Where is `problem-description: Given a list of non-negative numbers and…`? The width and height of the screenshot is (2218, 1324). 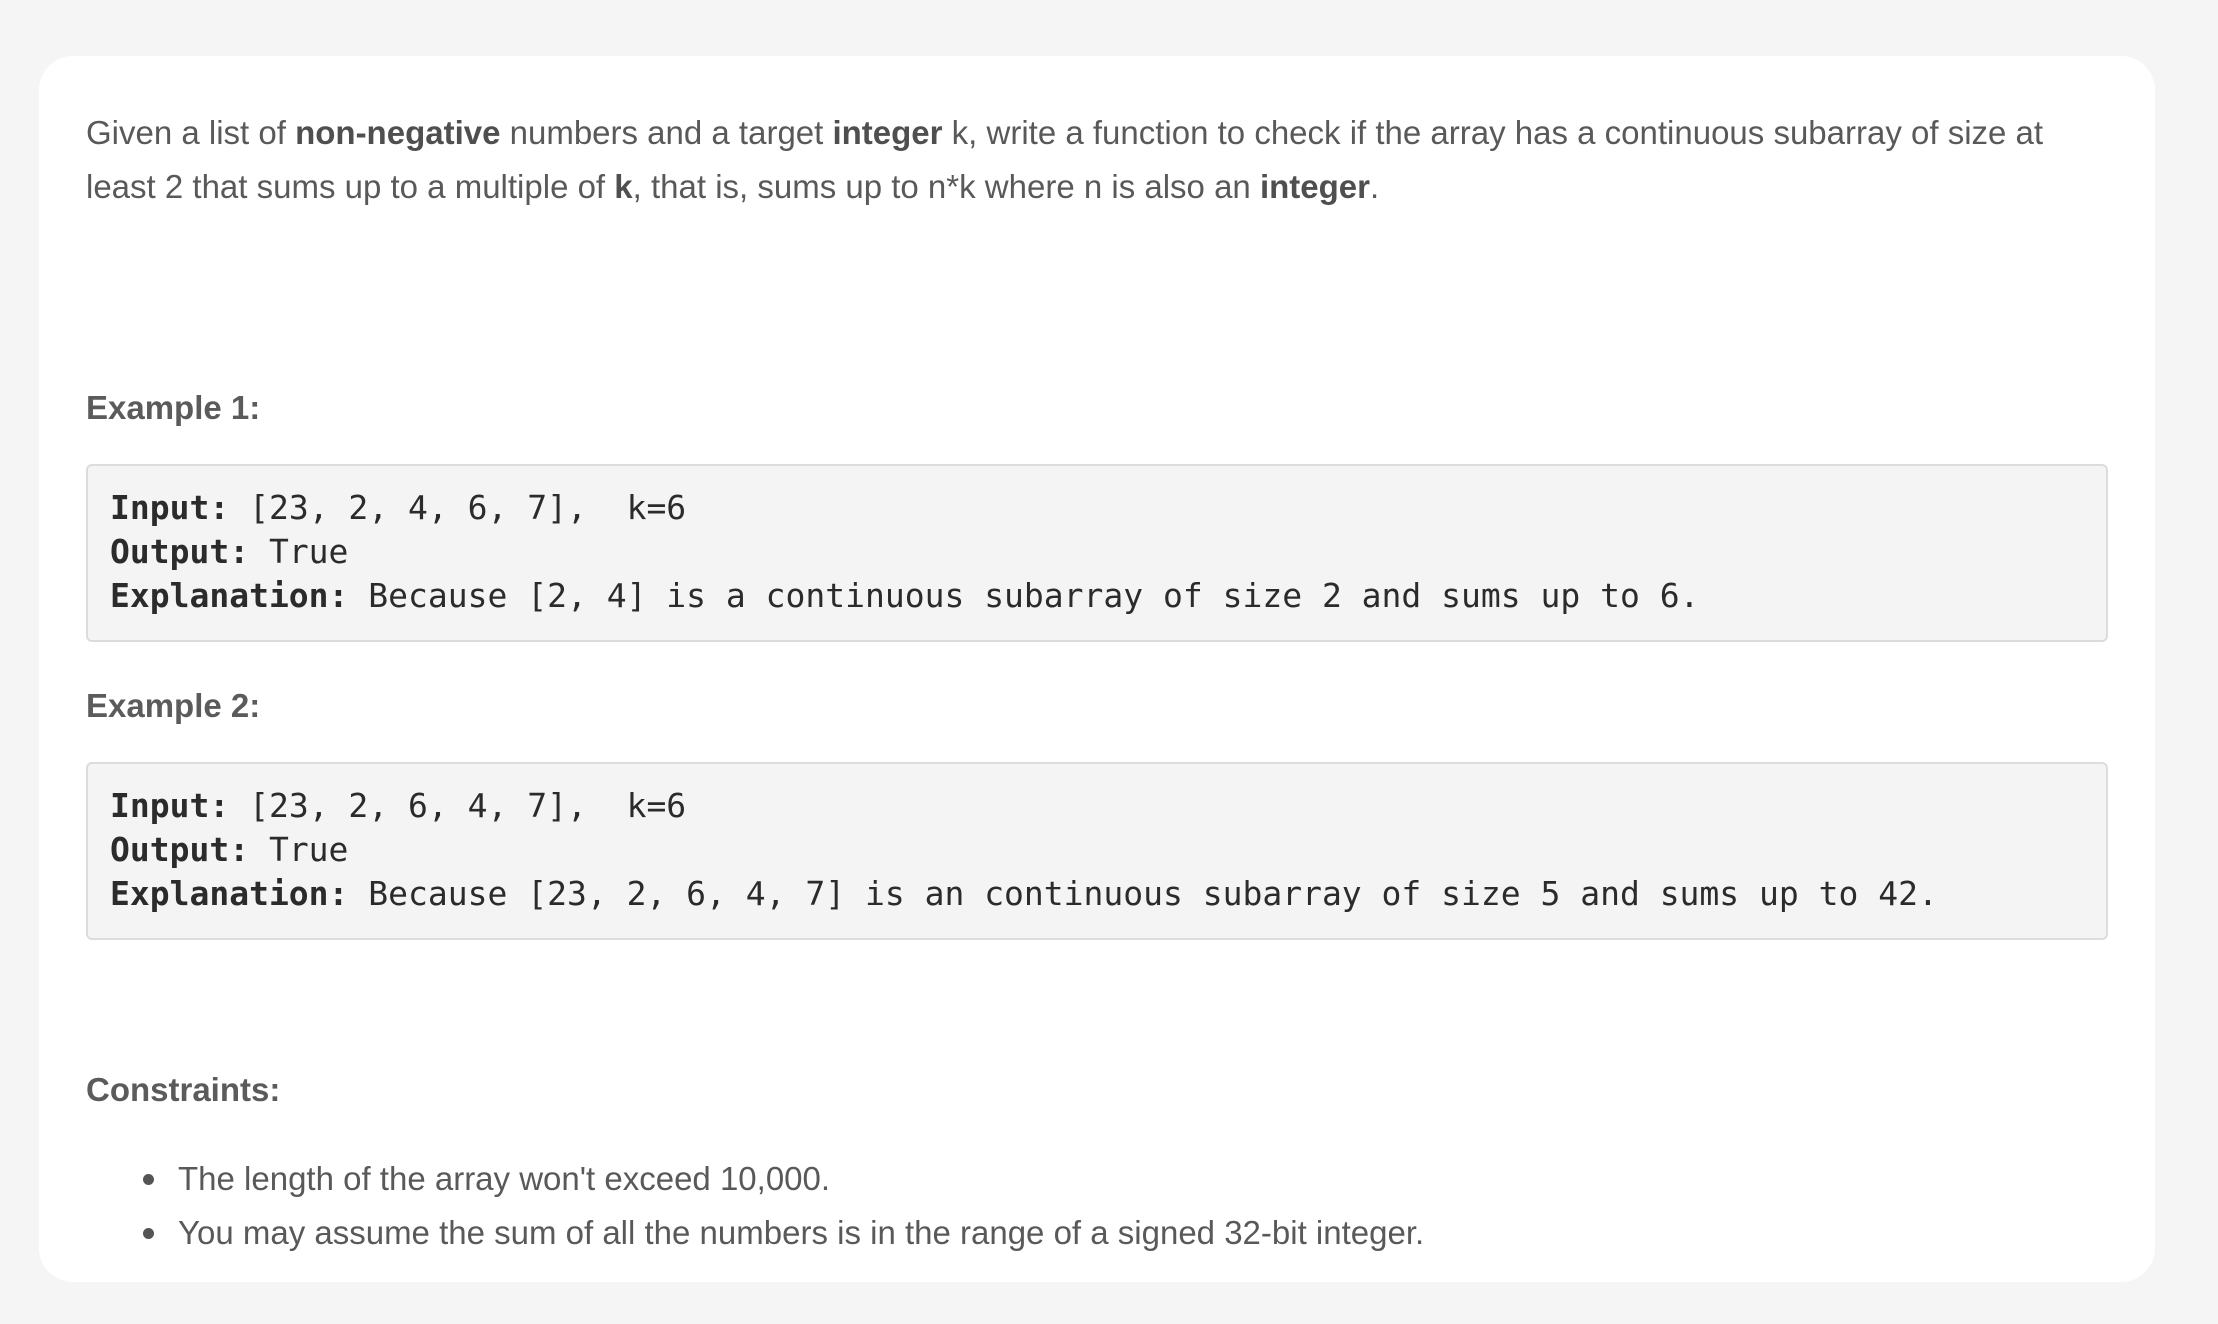
problem-description: Given a list of non-negative numbers and… is located at coordinates (1096, 160).